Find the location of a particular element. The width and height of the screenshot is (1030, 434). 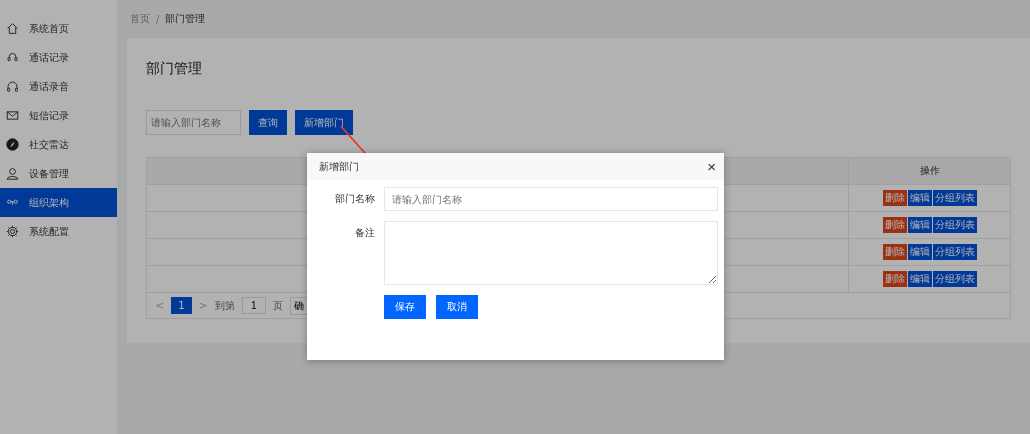

sidebar-item: 通话录音 is located at coordinates (58, 86).